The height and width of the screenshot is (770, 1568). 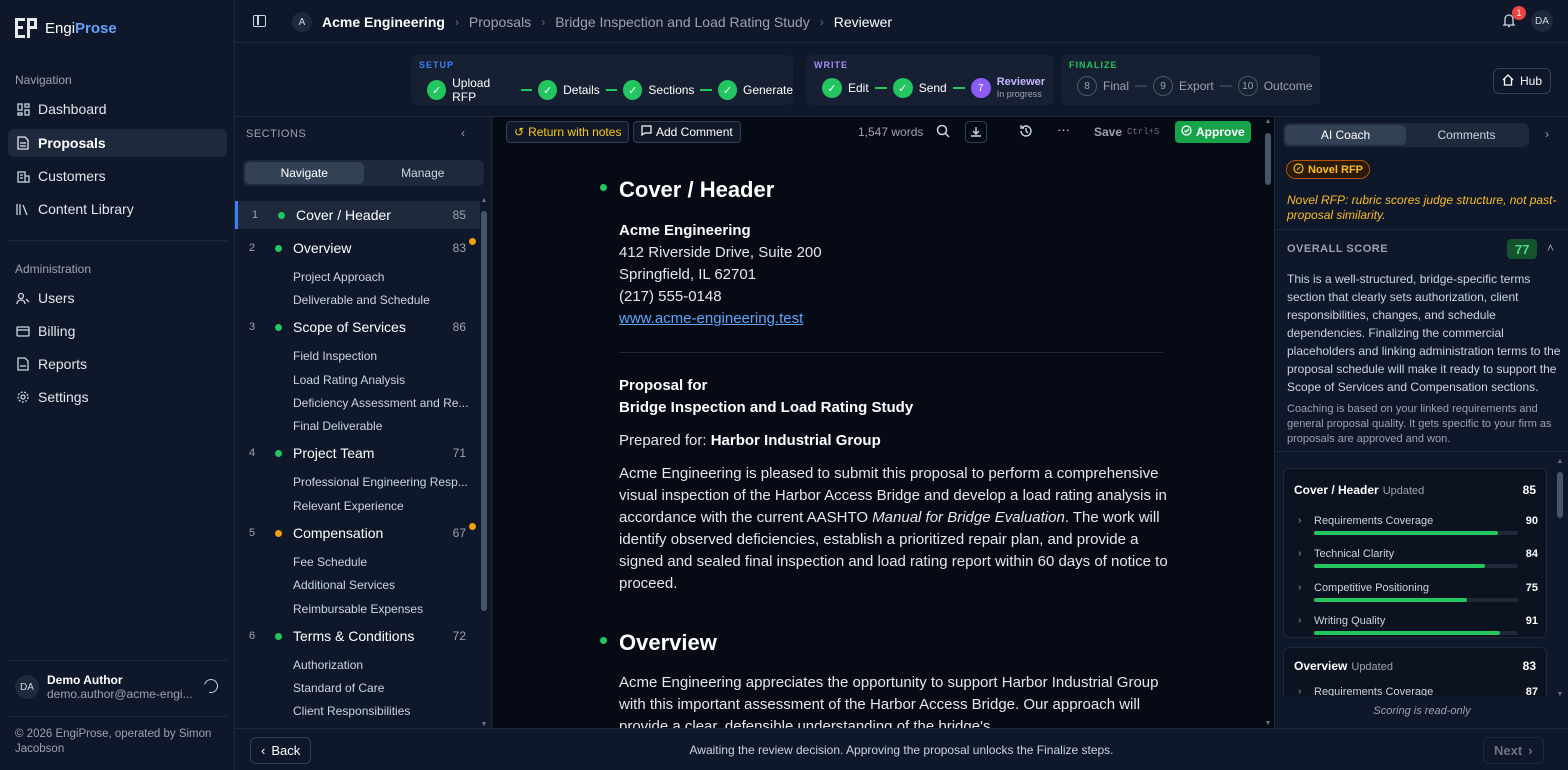 I want to click on return-with-notes-button: ↺ Return with notes, so click(x=568, y=132).